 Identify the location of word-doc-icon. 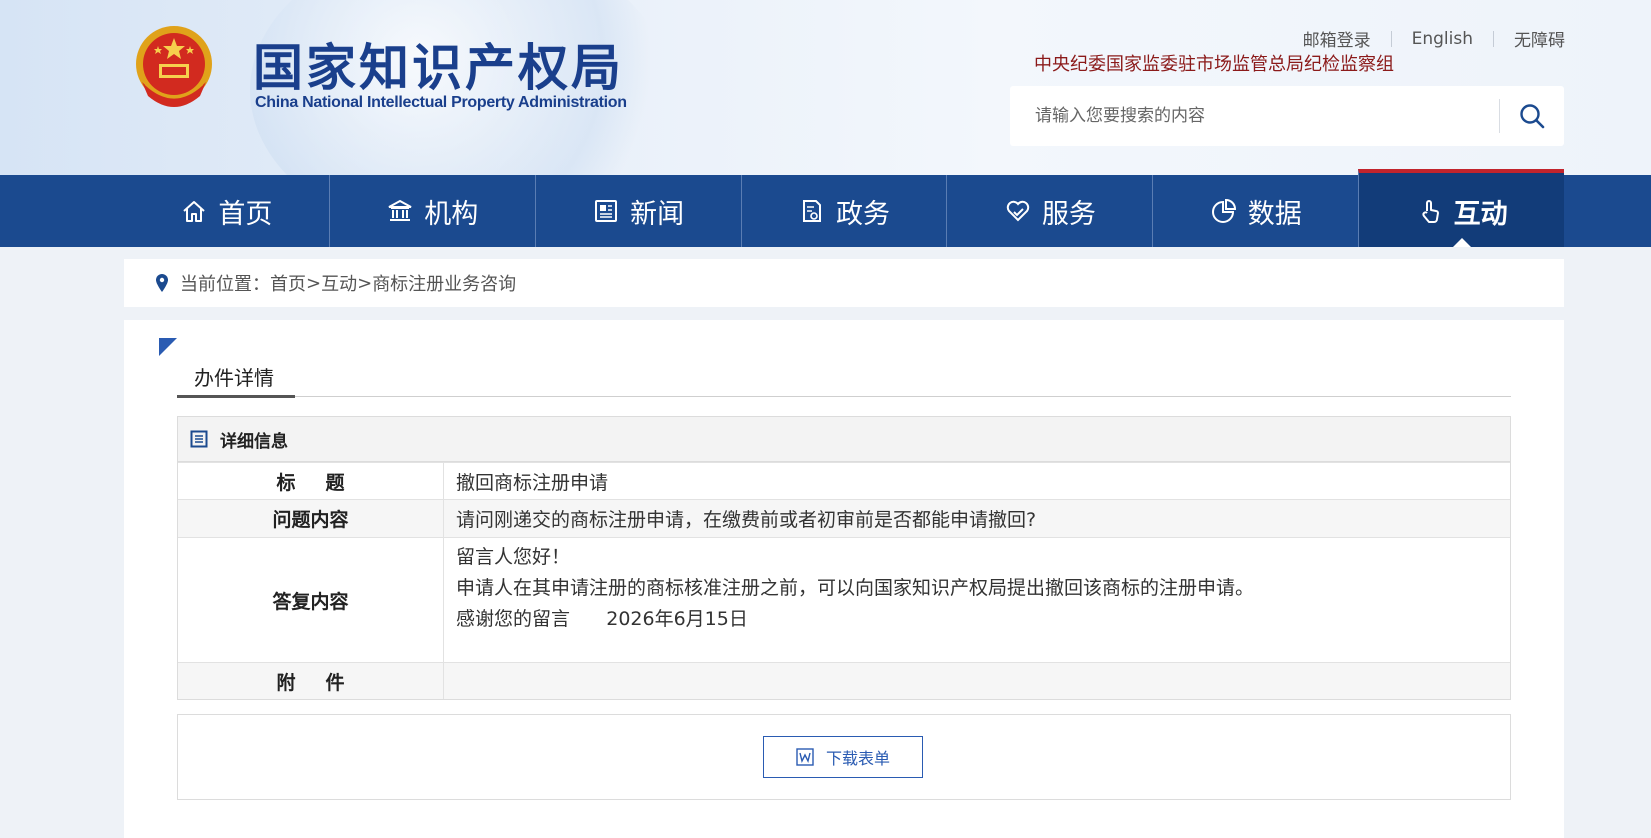
(805, 757).